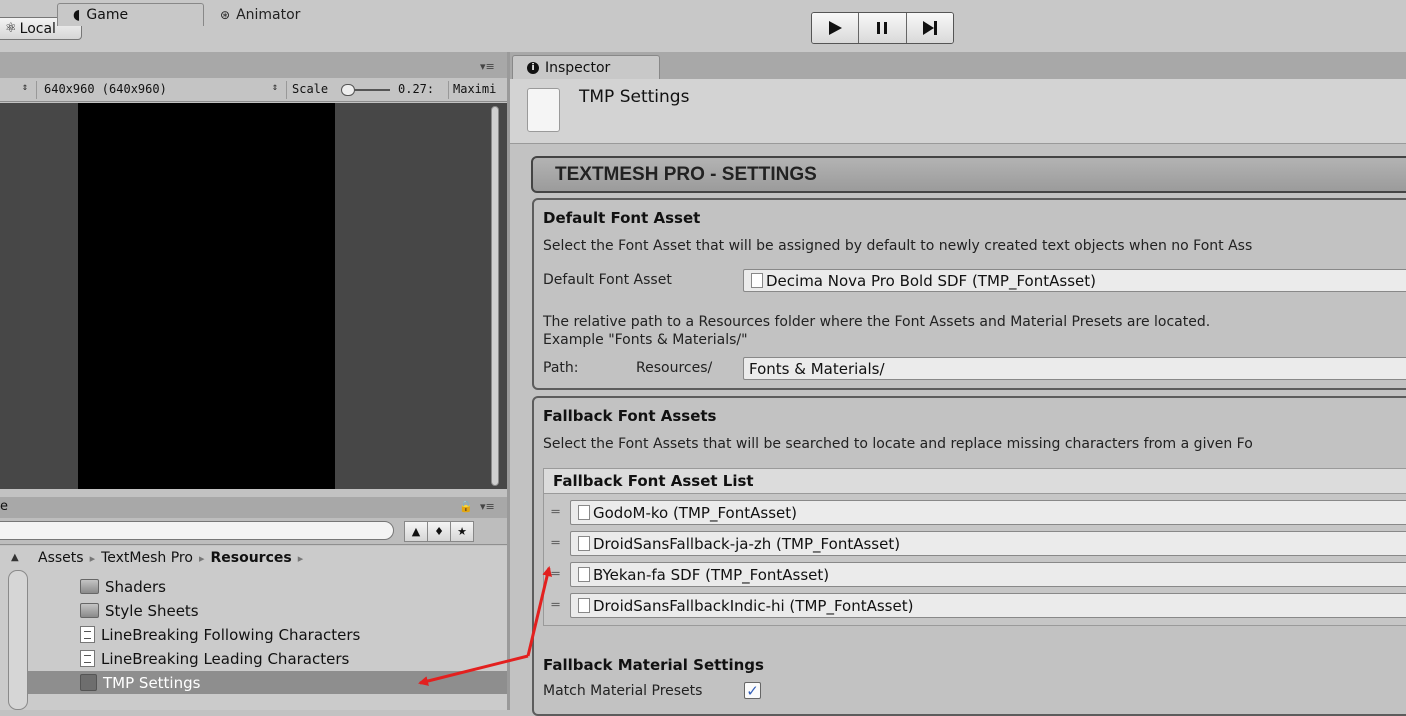  I want to click on play-icon, so click(836, 28).